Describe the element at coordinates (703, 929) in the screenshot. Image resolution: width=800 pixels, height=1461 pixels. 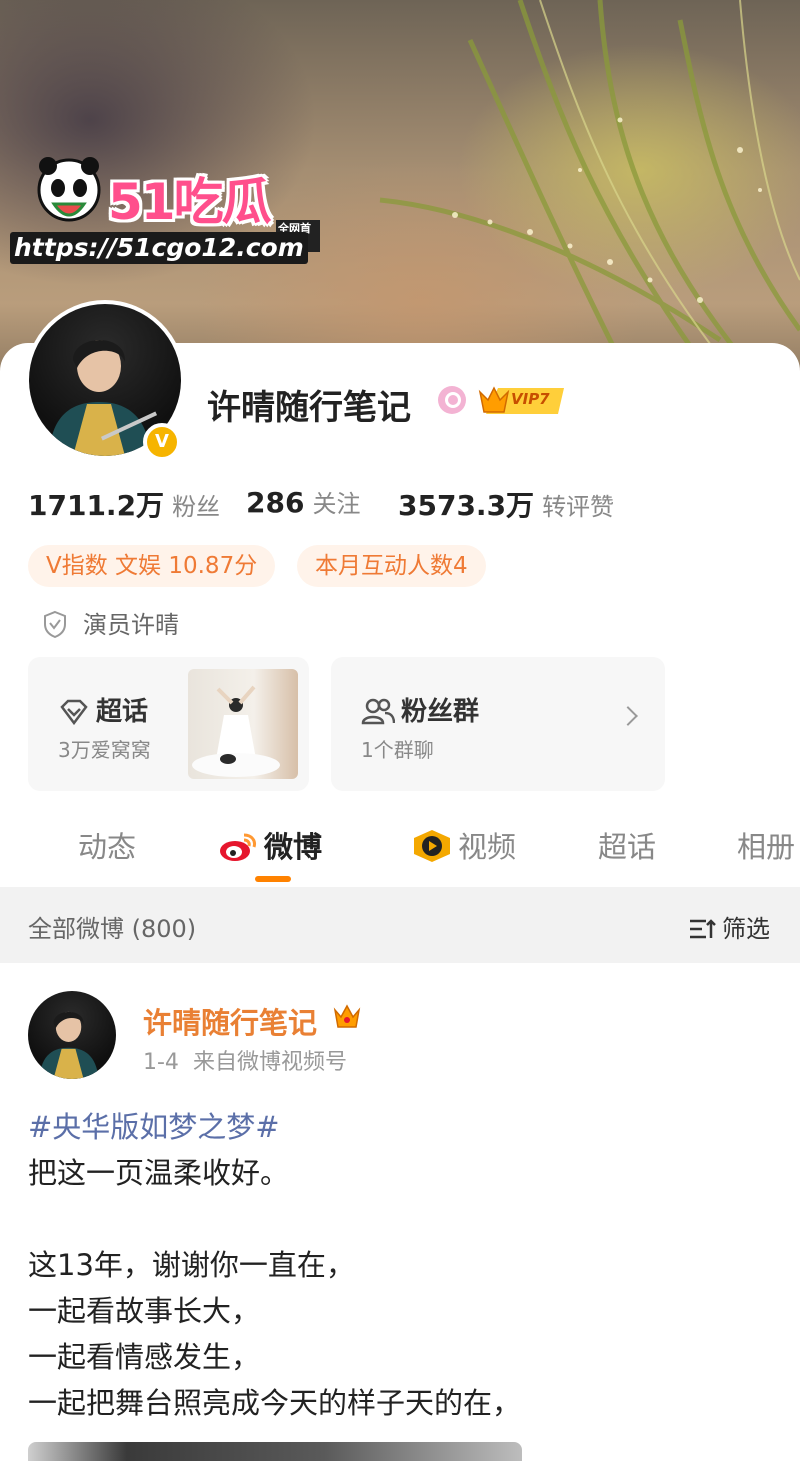
I see `filter-icon` at that location.